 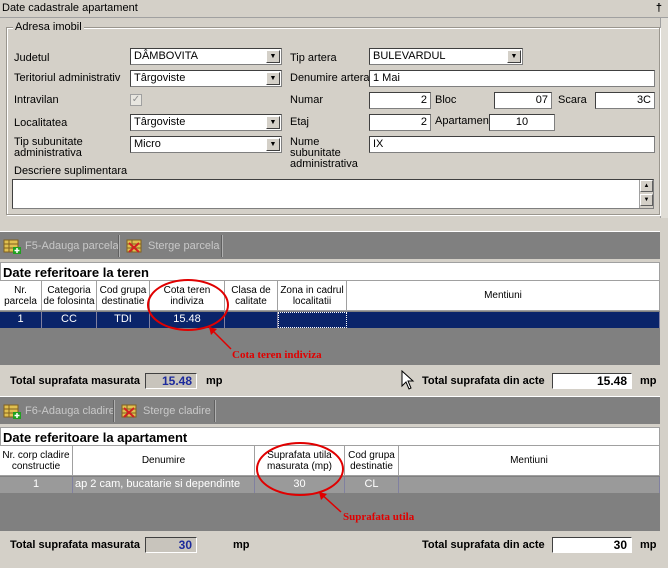 What do you see at coordinates (184, 246) in the screenshot?
I see `delete-parcela-label: Sterge parcela` at bounding box center [184, 246].